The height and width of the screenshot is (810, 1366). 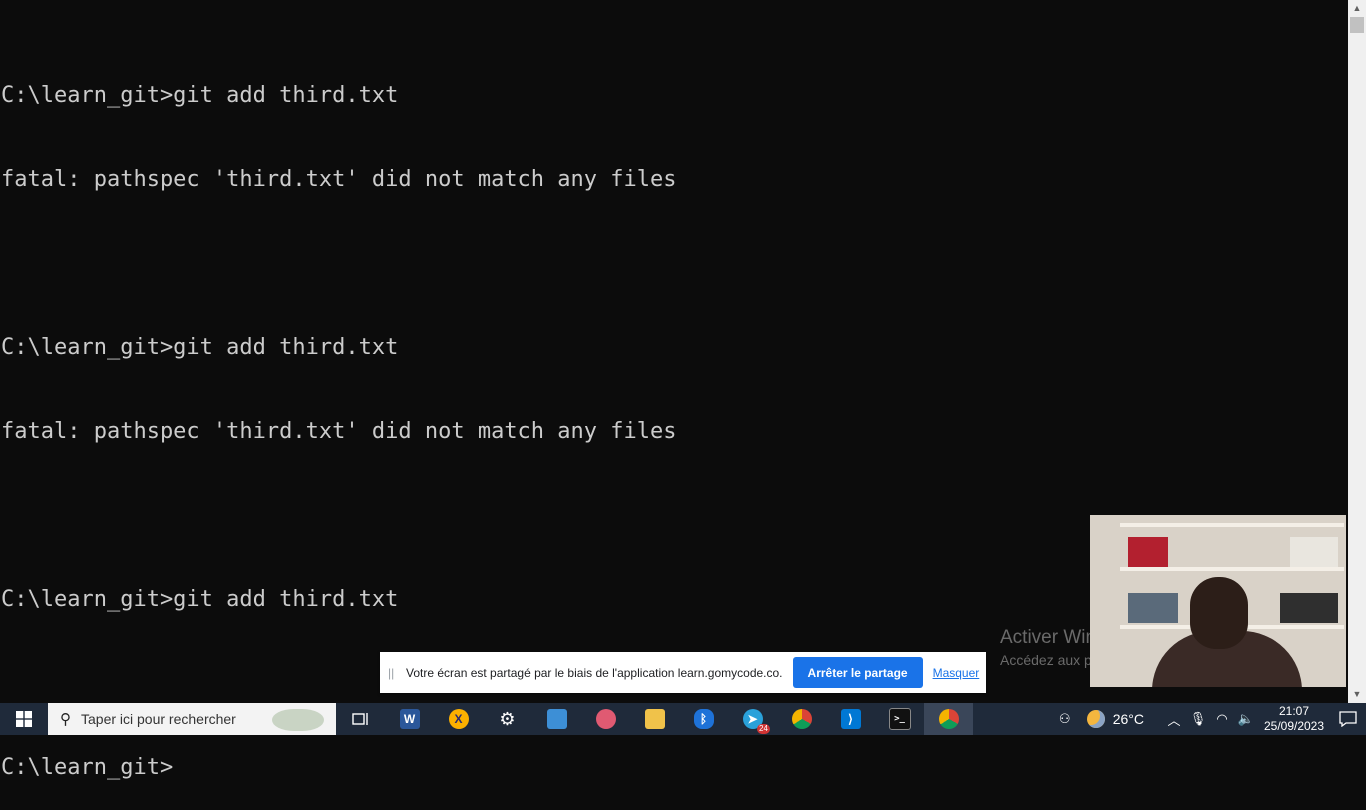 I want to click on chrome-button, so click(x=948, y=719).